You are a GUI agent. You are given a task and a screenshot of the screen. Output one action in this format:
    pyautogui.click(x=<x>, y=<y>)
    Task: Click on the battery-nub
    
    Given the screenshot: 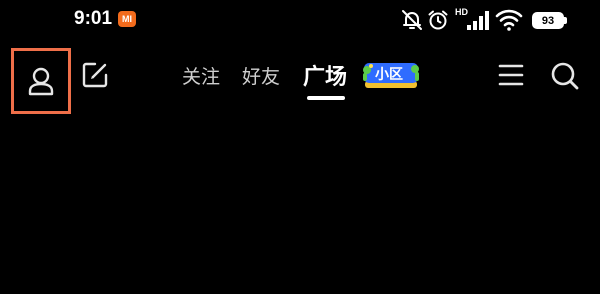 What is the action you would take?
    pyautogui.click(x=565, y=20)
    